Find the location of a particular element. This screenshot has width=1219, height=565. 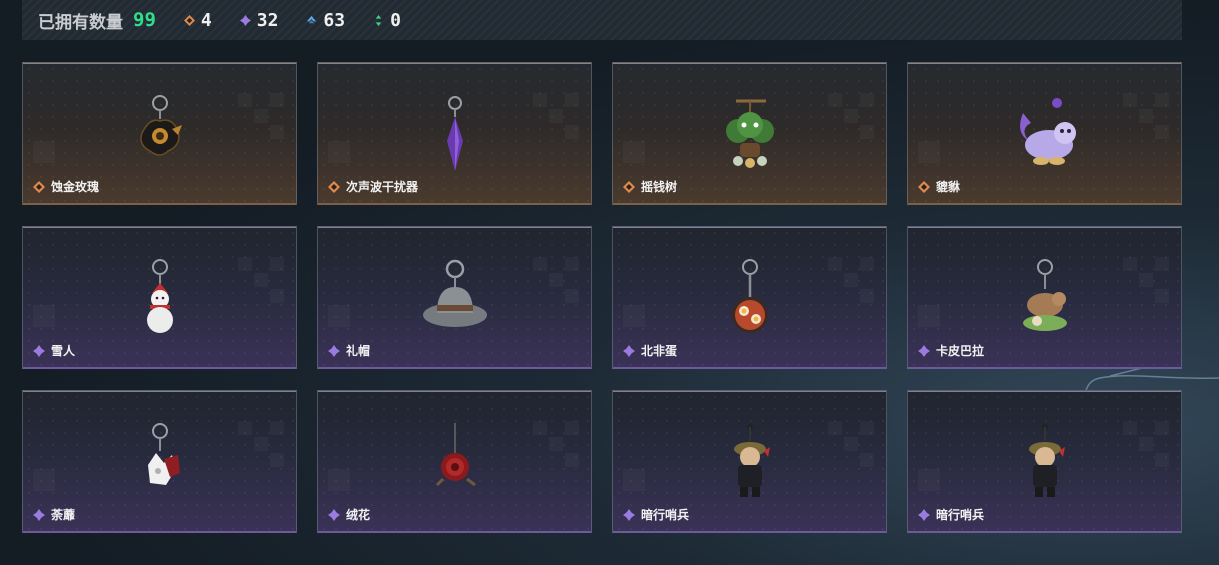

charm-card: 摇钱树 is located at coordinates (749, 133).